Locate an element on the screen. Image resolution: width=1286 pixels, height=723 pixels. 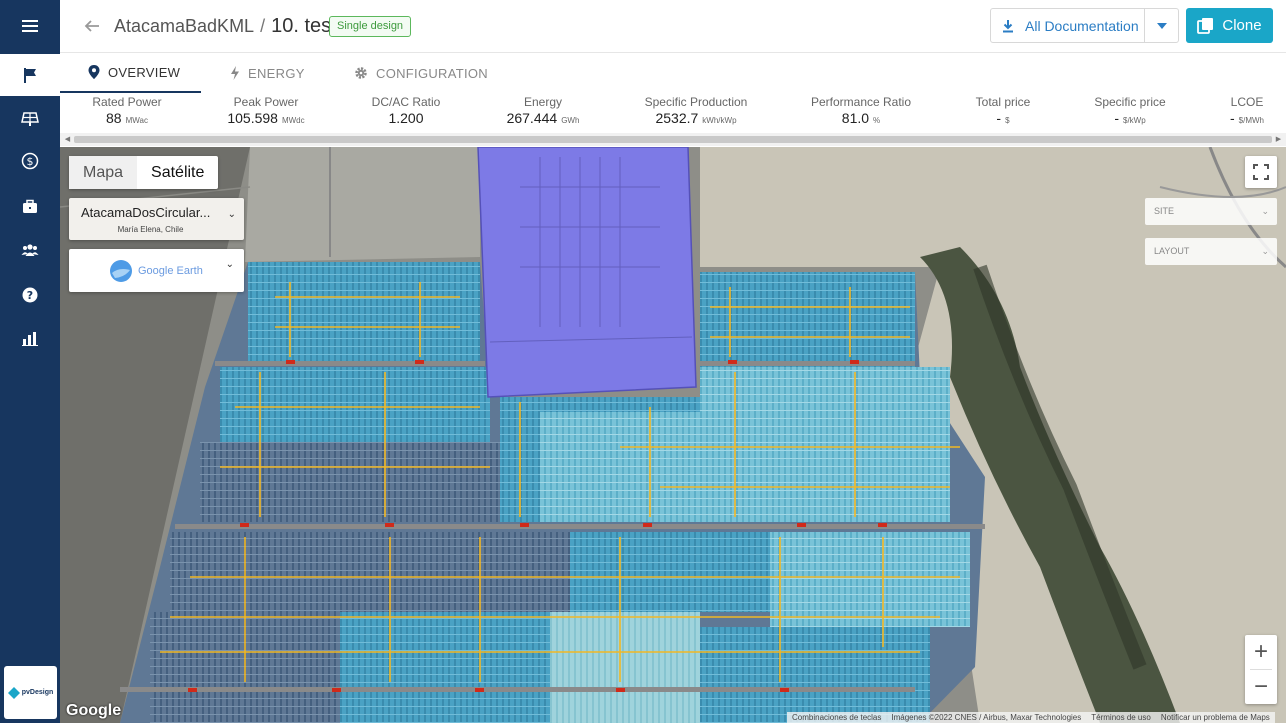
google-logo: Google is located at coordinates (94, 710).